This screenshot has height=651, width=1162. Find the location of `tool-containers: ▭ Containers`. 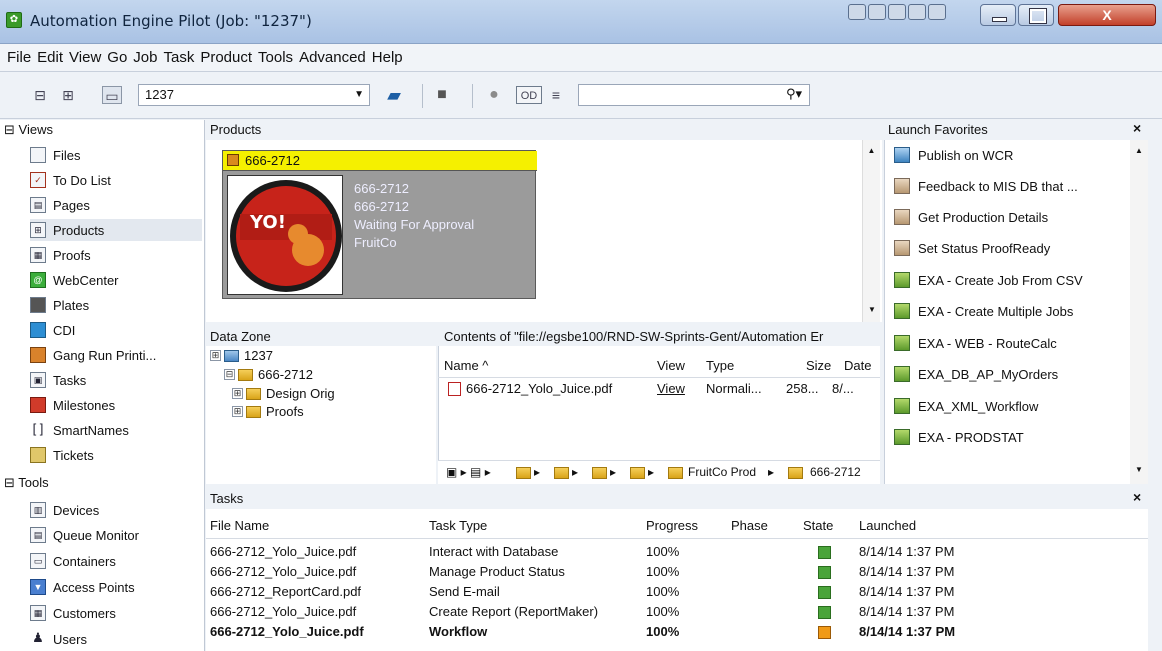

tool-containers: ▭ Containers is located at coordinates (116, 561).